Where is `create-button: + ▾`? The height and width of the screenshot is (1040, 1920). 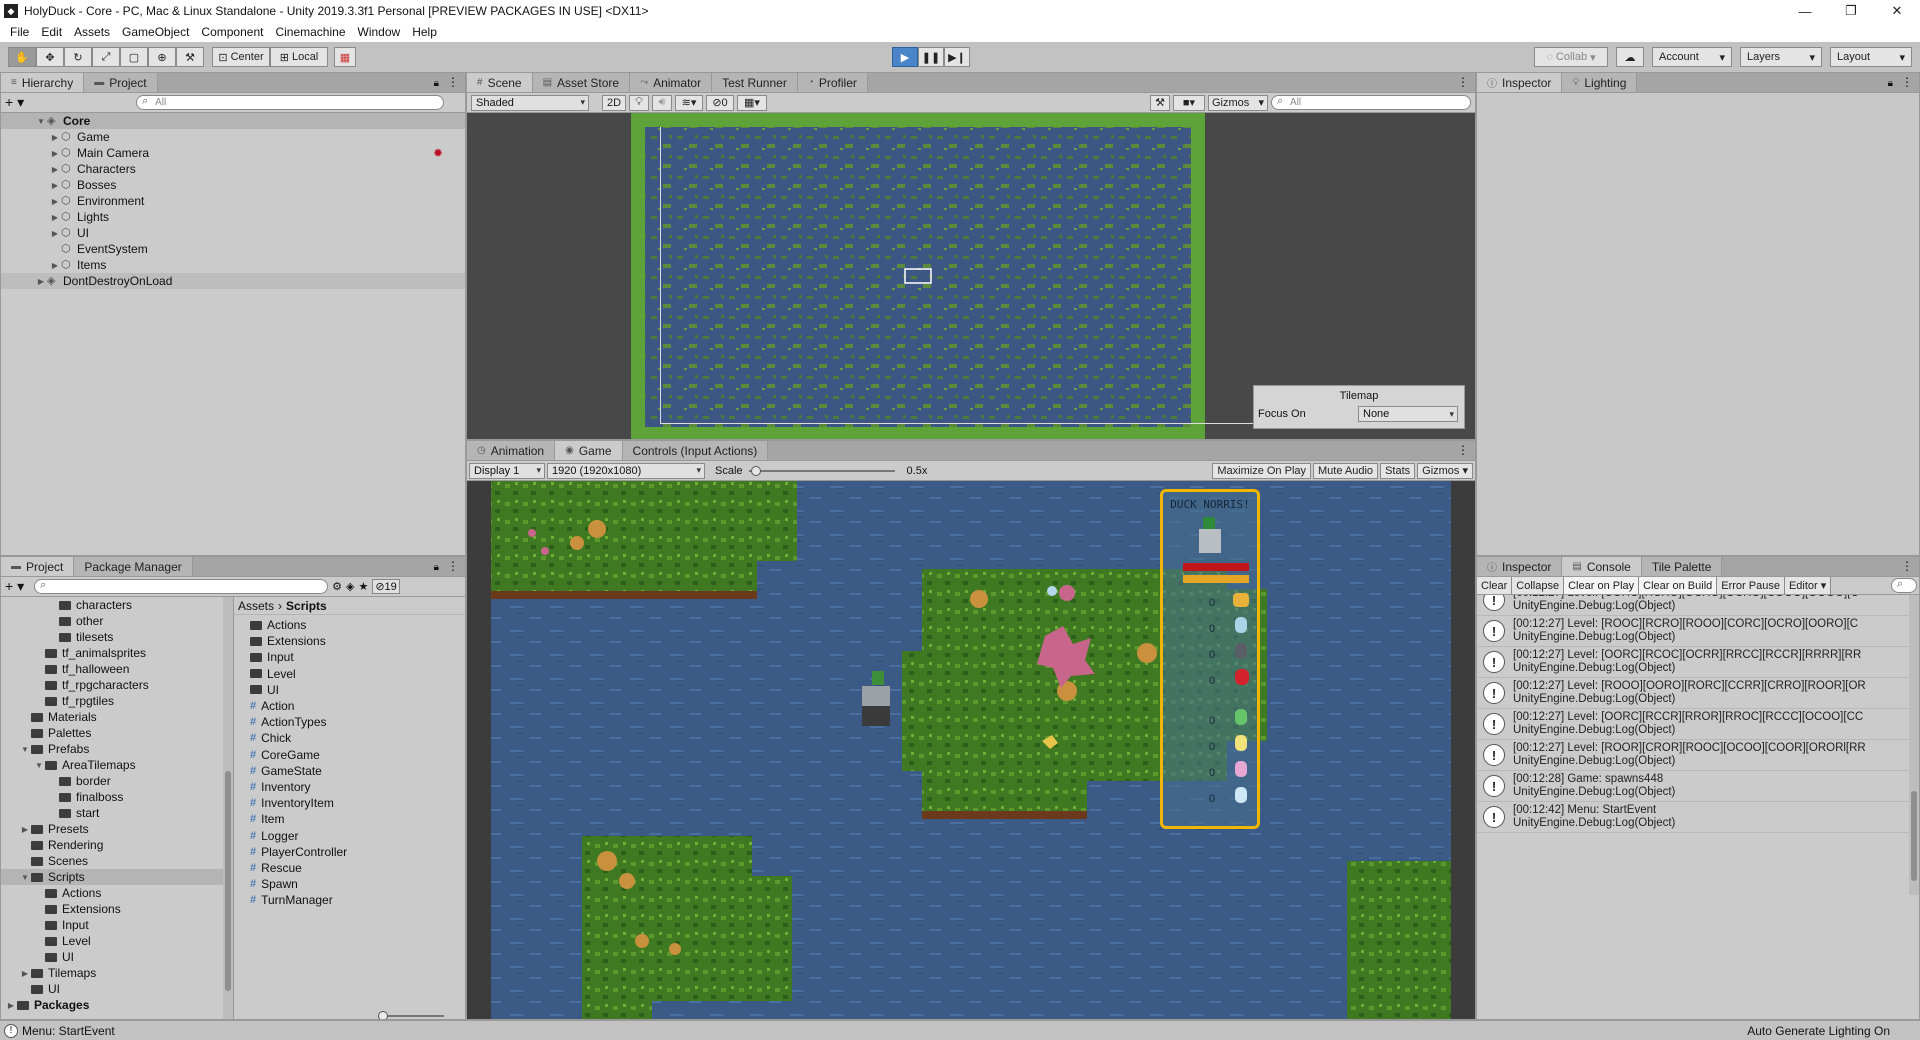
create-button: + ▾ is located at coordinates (14, 102).